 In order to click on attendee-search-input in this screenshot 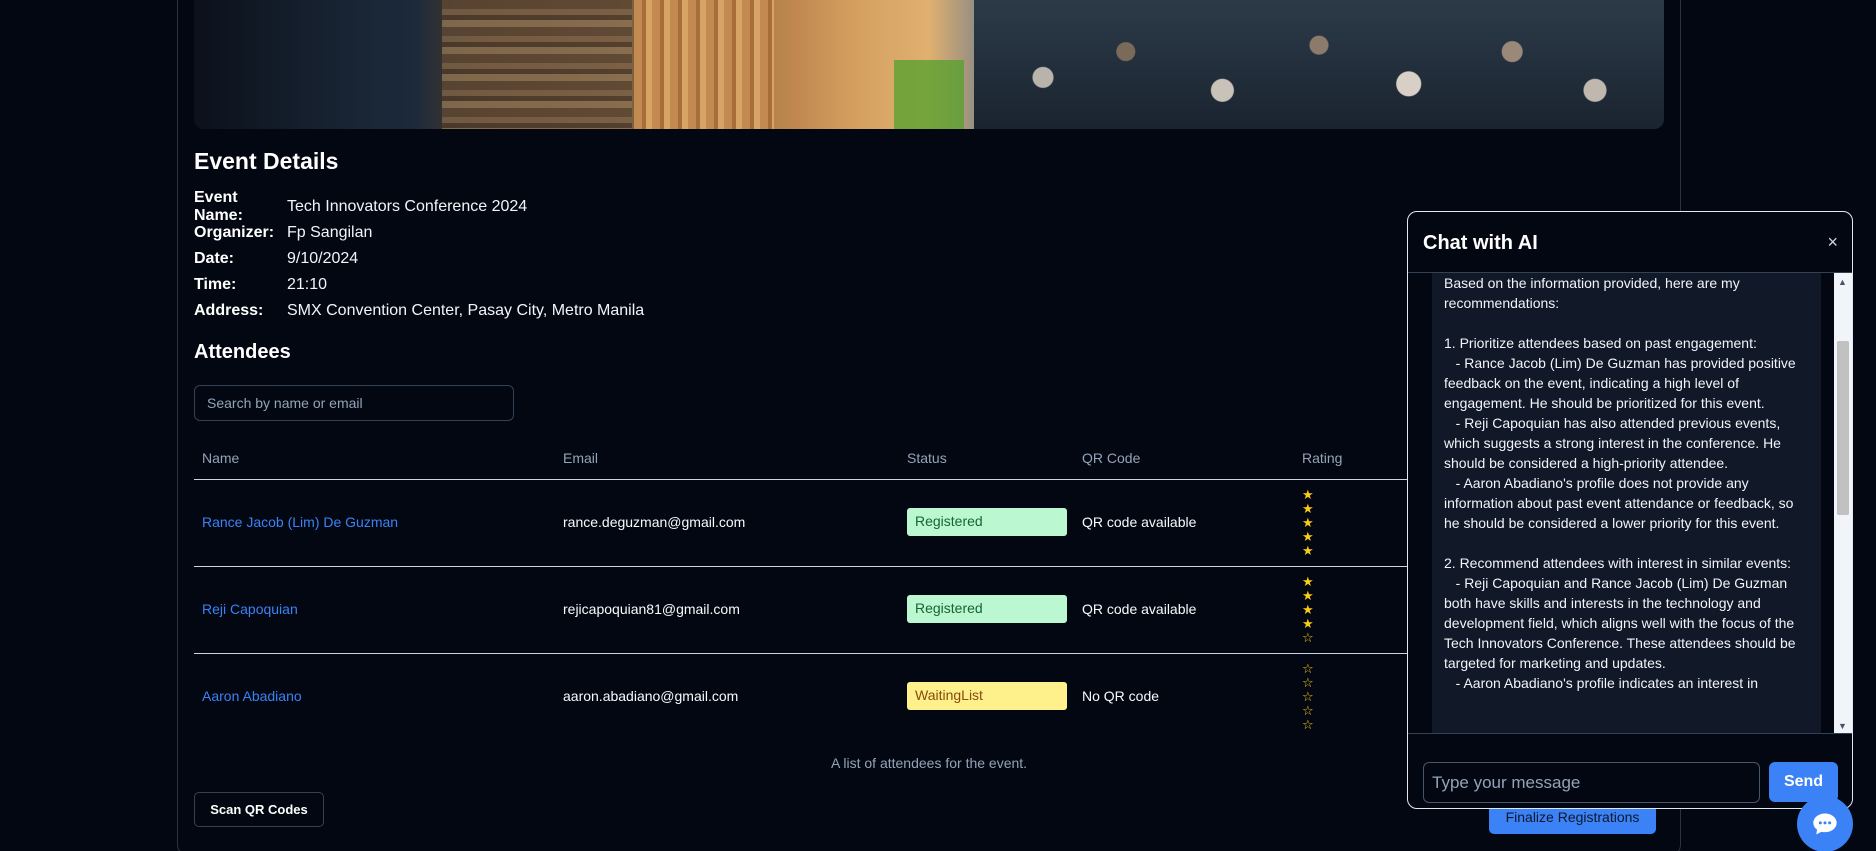, I will do `click(354, 403)`.